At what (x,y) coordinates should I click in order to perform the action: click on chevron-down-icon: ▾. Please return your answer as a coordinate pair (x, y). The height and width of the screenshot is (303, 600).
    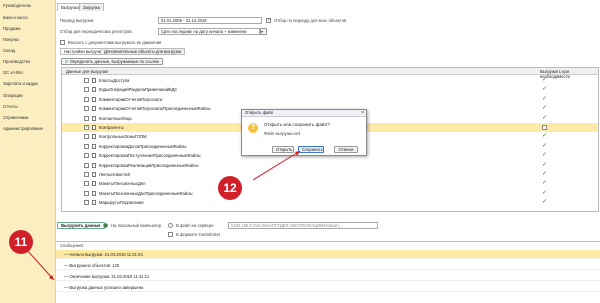
    Looking at the image, I should click on (262, 31).